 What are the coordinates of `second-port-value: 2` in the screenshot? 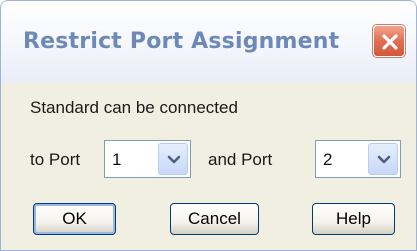 It's located at (328, 159).